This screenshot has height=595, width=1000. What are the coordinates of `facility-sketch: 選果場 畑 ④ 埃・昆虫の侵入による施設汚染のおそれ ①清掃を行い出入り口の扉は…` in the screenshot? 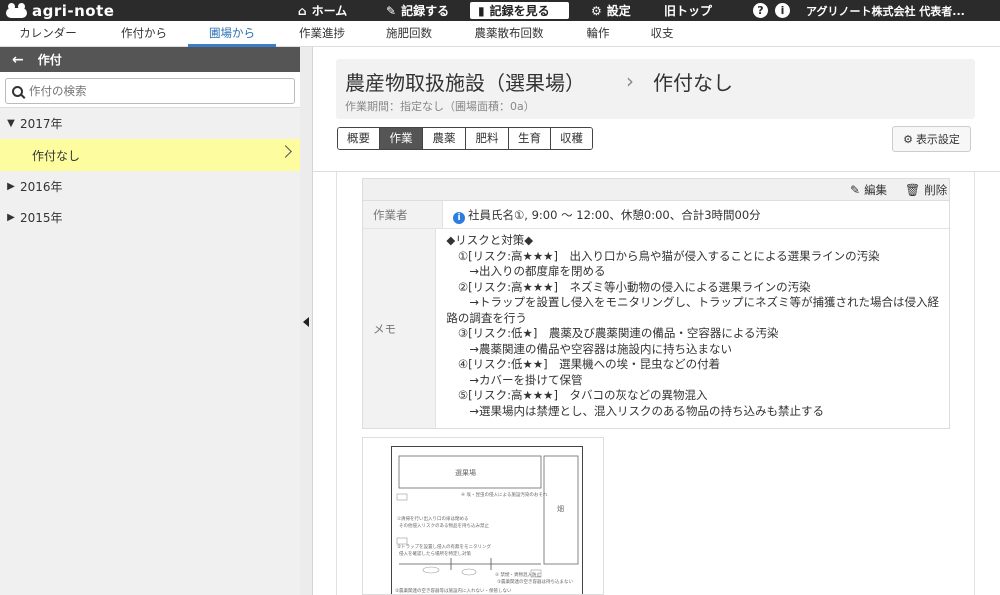 It's located at (487, 520).